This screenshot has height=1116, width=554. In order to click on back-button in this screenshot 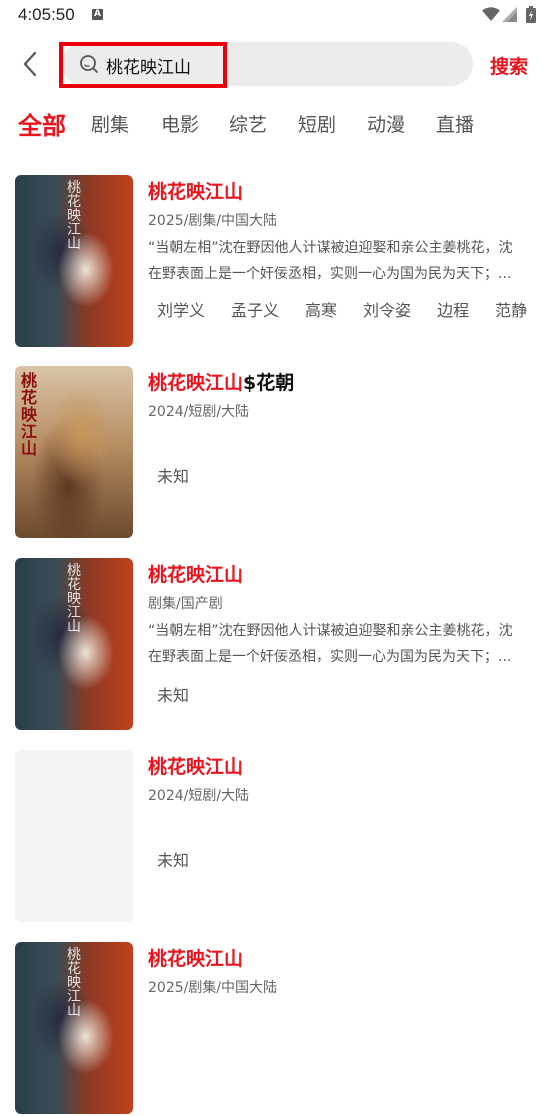, I will do `click(31, 64)`.